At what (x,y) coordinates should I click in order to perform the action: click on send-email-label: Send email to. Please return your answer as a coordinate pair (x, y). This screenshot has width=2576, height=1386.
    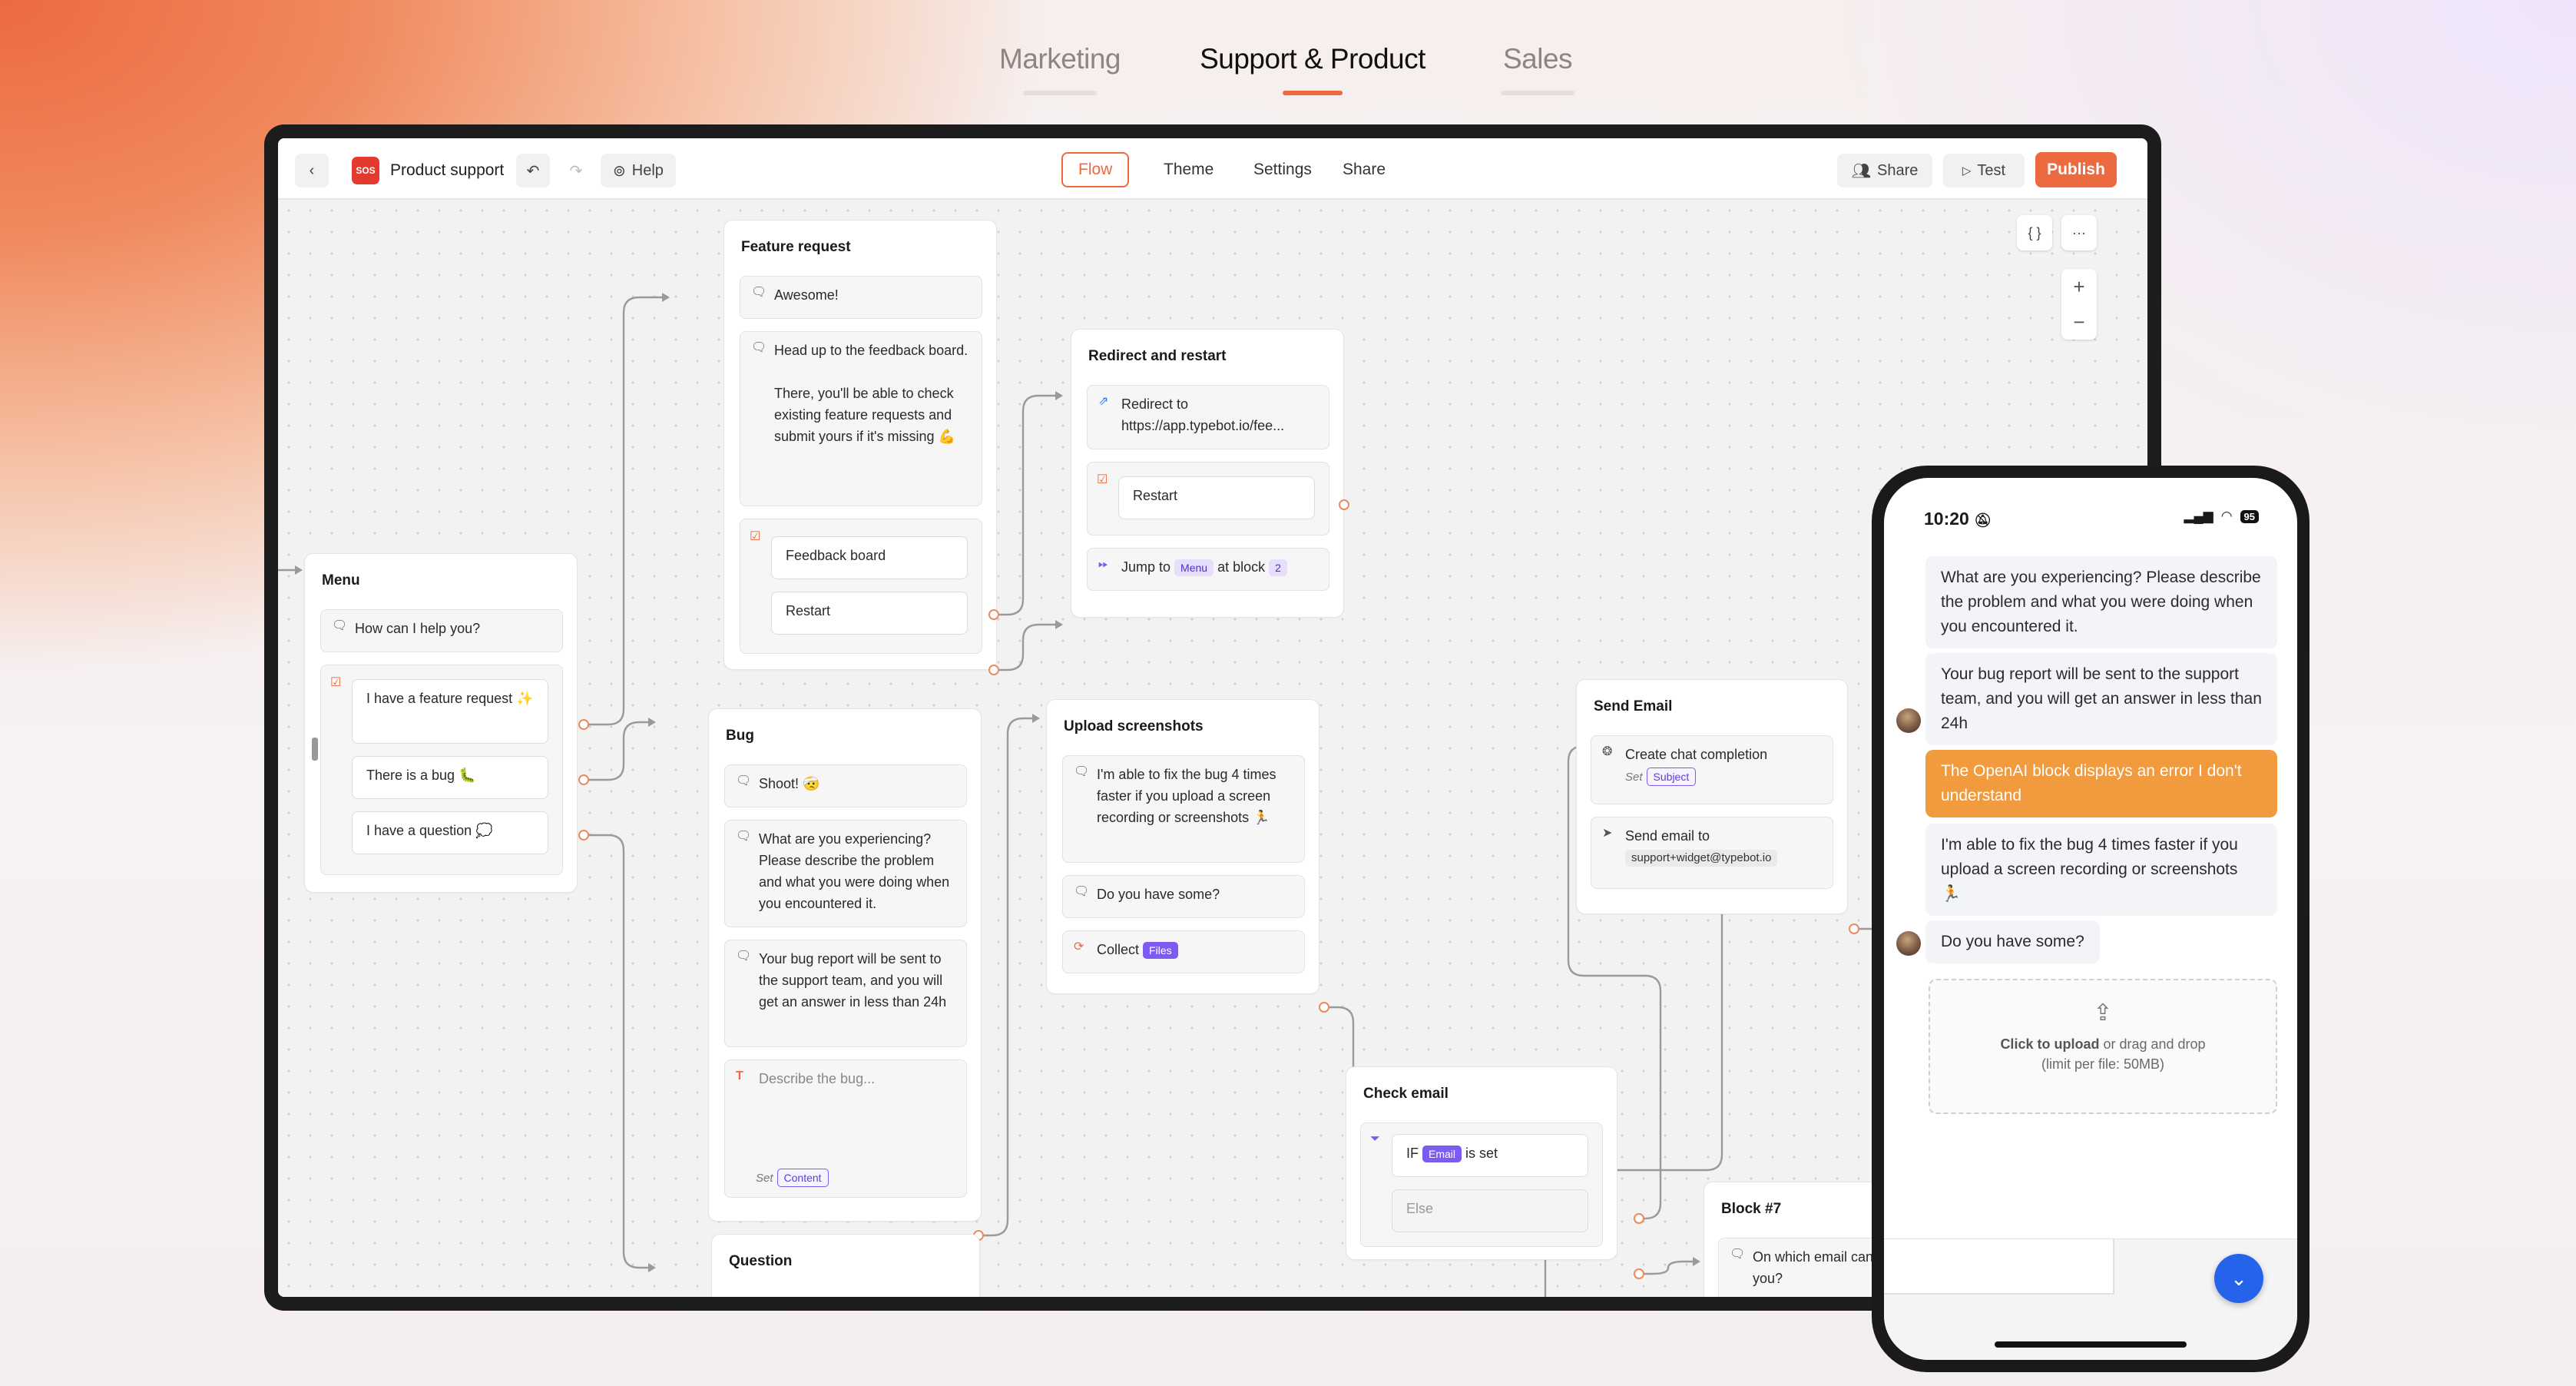
    Looking at the image, I should click on (1667, 836).